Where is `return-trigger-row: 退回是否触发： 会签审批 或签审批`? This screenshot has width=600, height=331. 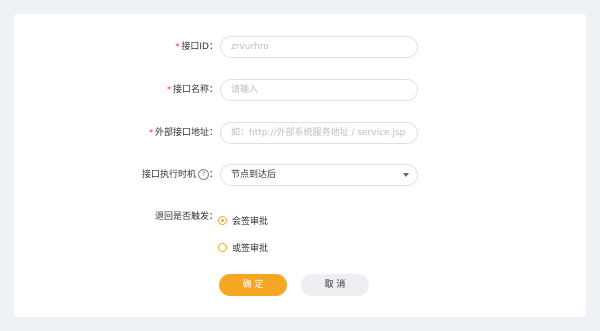
return-trigger-row: 退回是否触发： 会签审批 或签审批 is located at coordinates (300, 235).